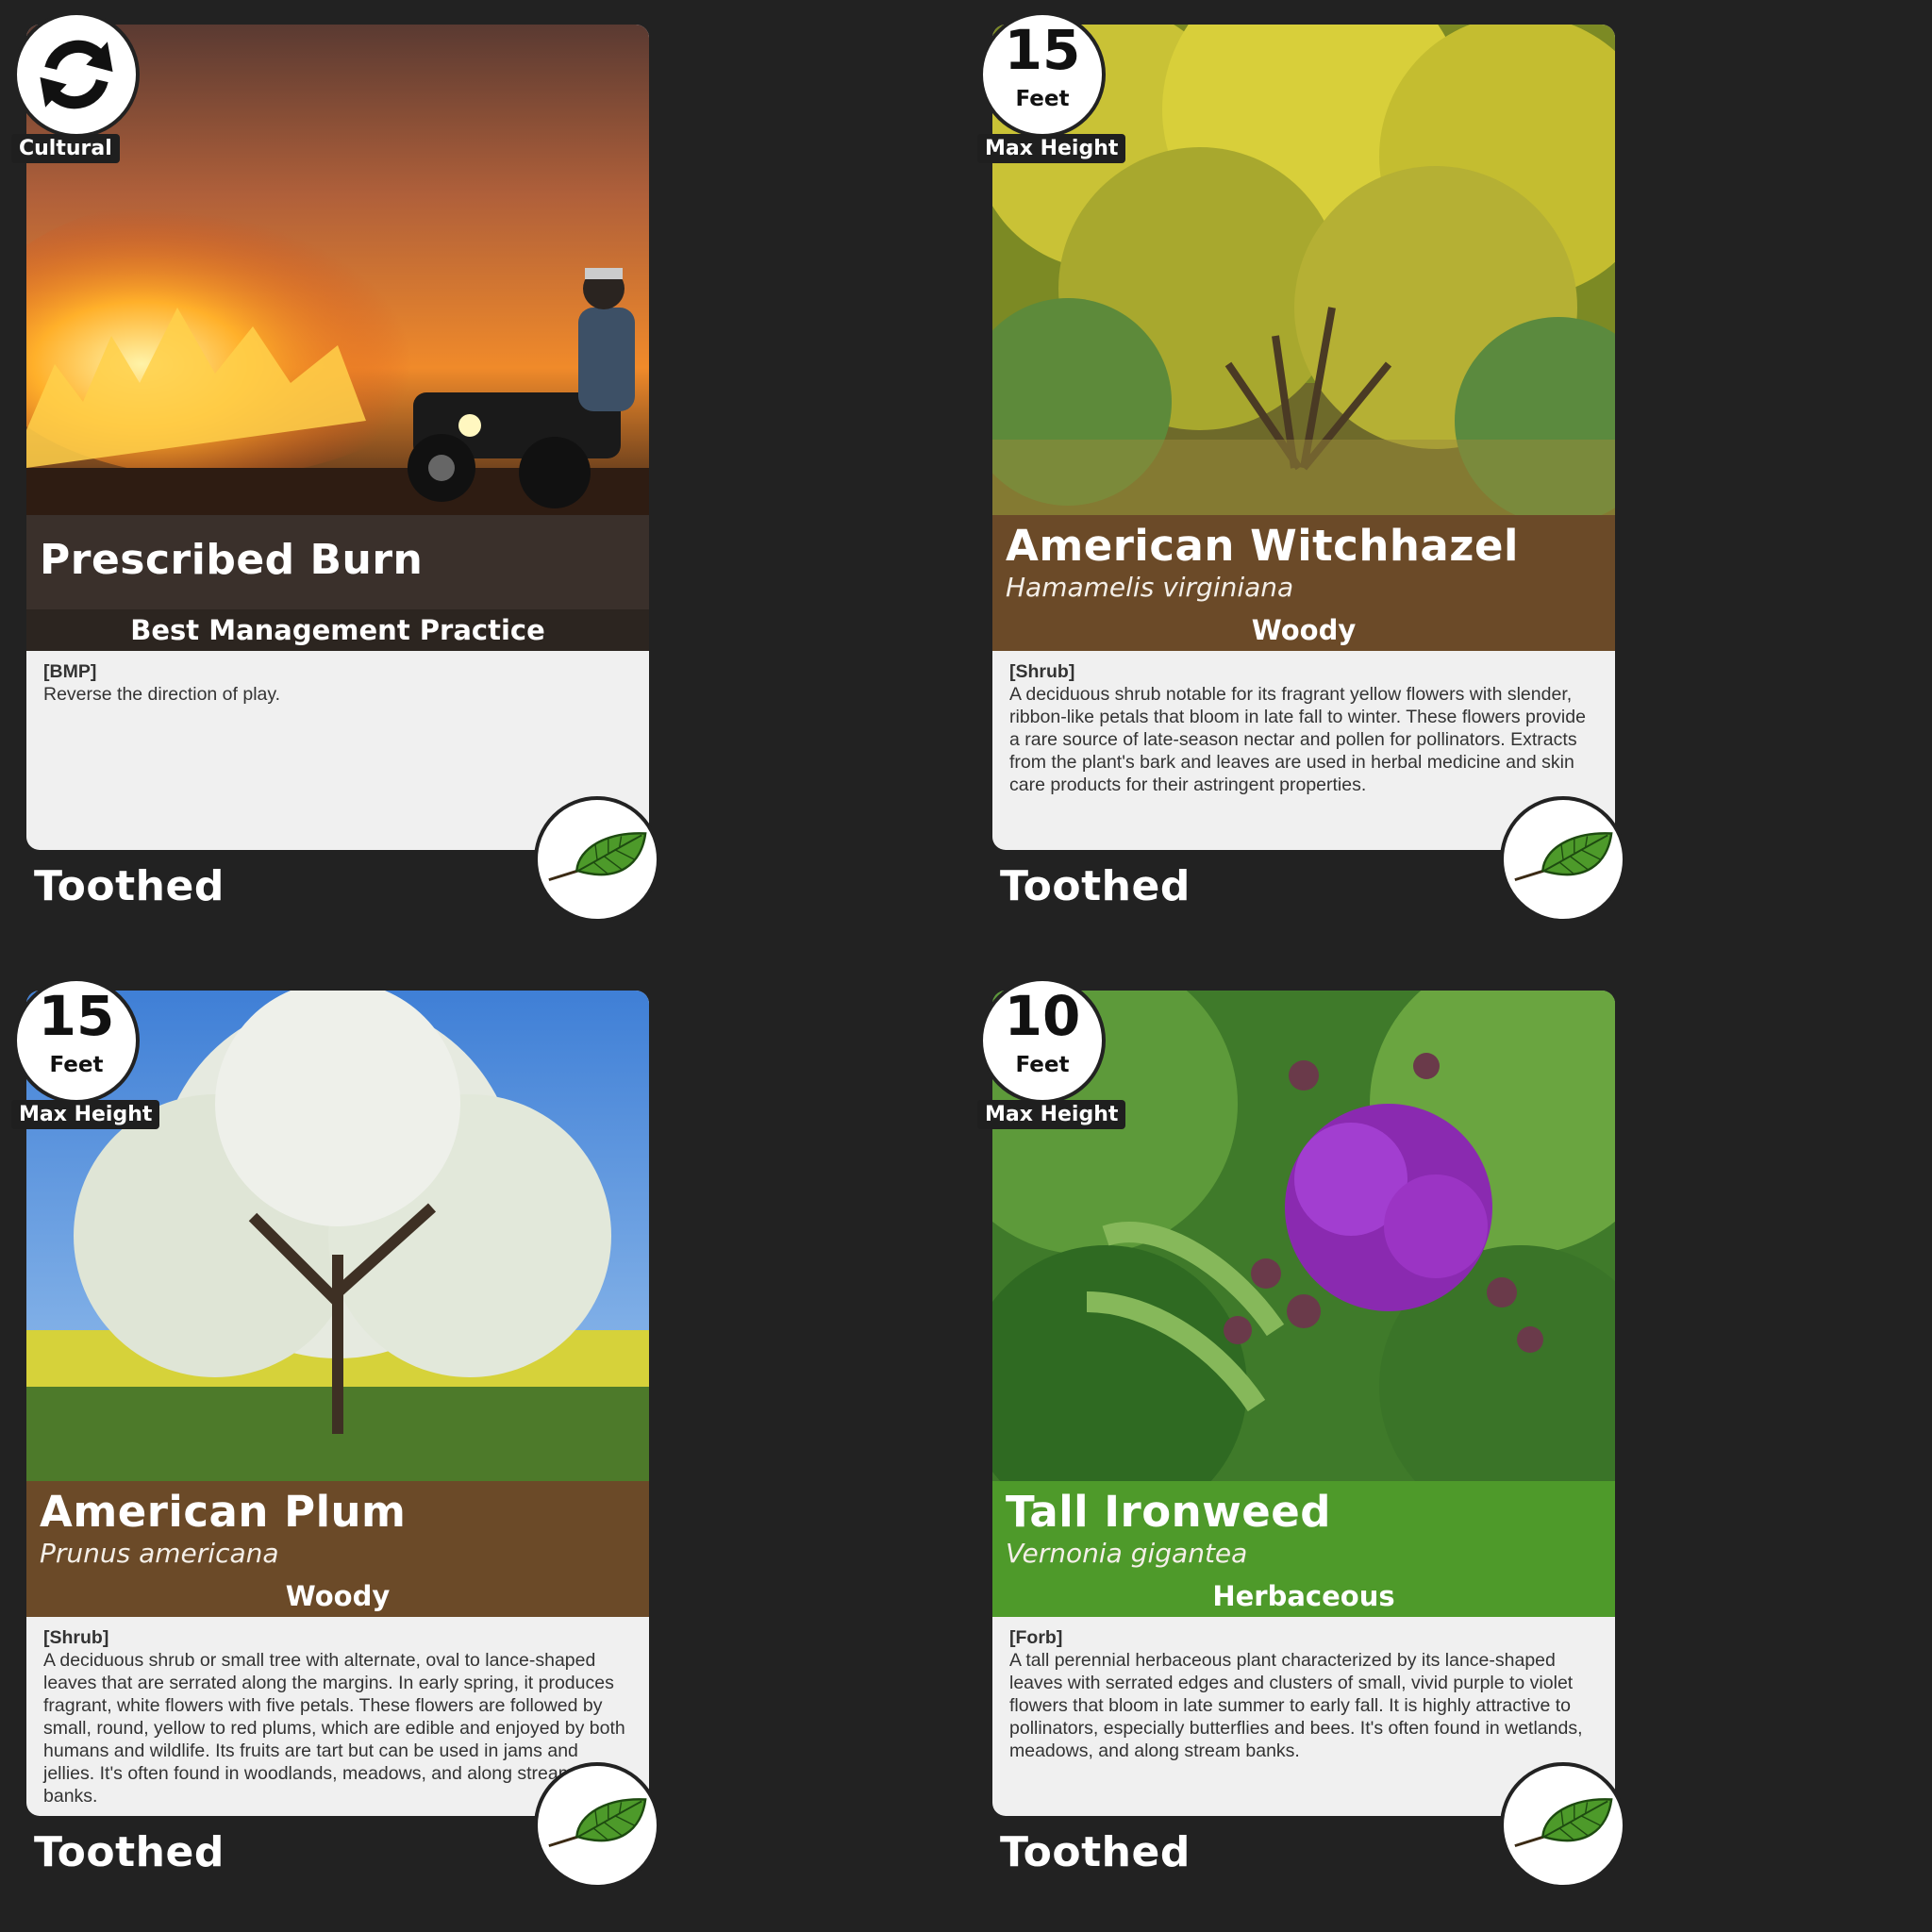 This screenshot has width=1932, height=1932. What do you see at coordinates (1304, 1596) in the screenshot?
I see `category-band: Herbaceous` at bounding box center [1304, 1596].